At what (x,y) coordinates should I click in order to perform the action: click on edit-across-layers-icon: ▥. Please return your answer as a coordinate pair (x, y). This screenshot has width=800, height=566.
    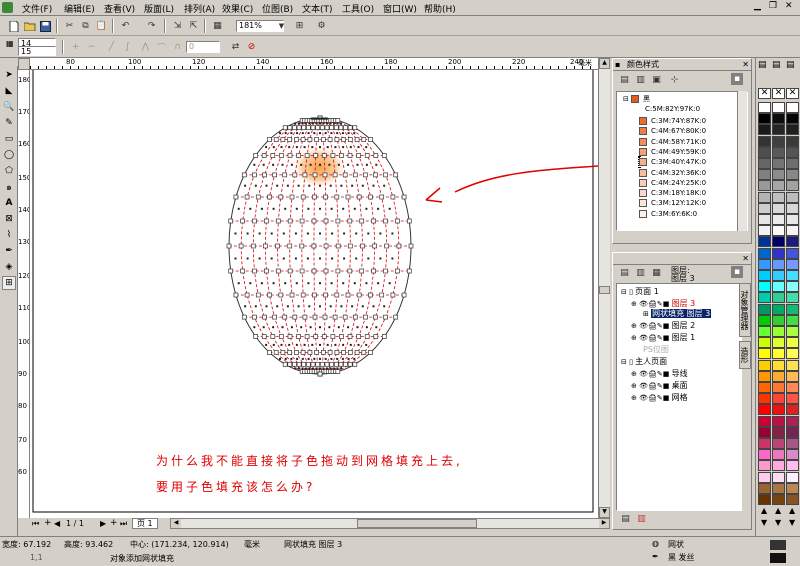
    Looking at the image, I should click on (640, 273).